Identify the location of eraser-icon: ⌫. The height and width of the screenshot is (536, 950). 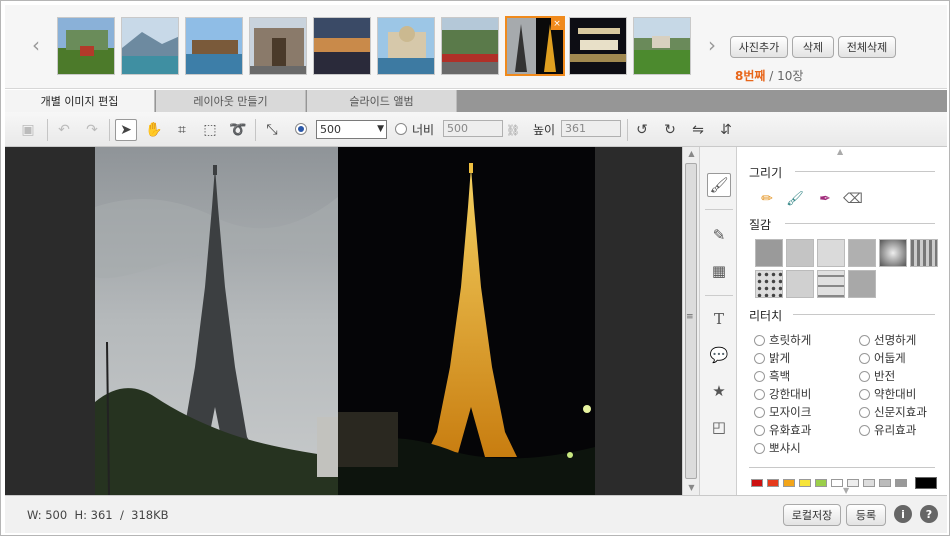
(853, 199).